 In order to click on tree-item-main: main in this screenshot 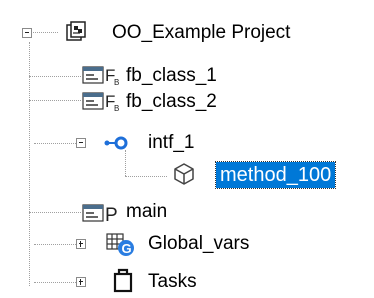, I will do `click(146, 212)`.